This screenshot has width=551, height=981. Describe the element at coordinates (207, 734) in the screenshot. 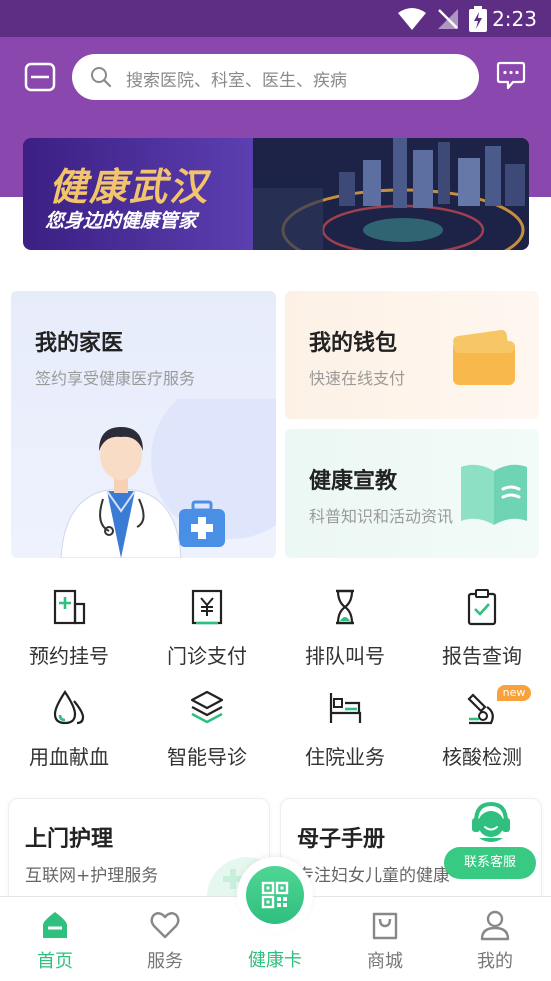

I see `service-guide: 智能导诊` at that location.